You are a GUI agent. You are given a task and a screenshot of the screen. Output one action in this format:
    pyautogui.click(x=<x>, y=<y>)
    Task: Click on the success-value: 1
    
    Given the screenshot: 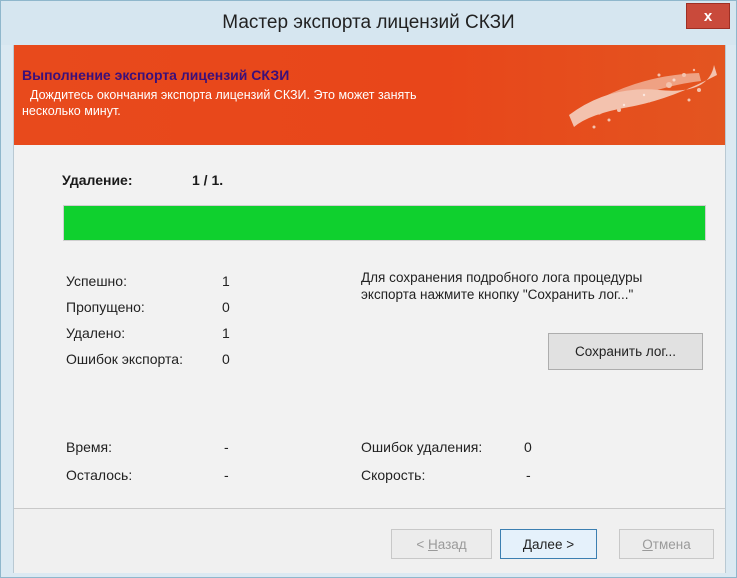 What is the action you would take?
    pyautogui.click(x=226, y=281)
    